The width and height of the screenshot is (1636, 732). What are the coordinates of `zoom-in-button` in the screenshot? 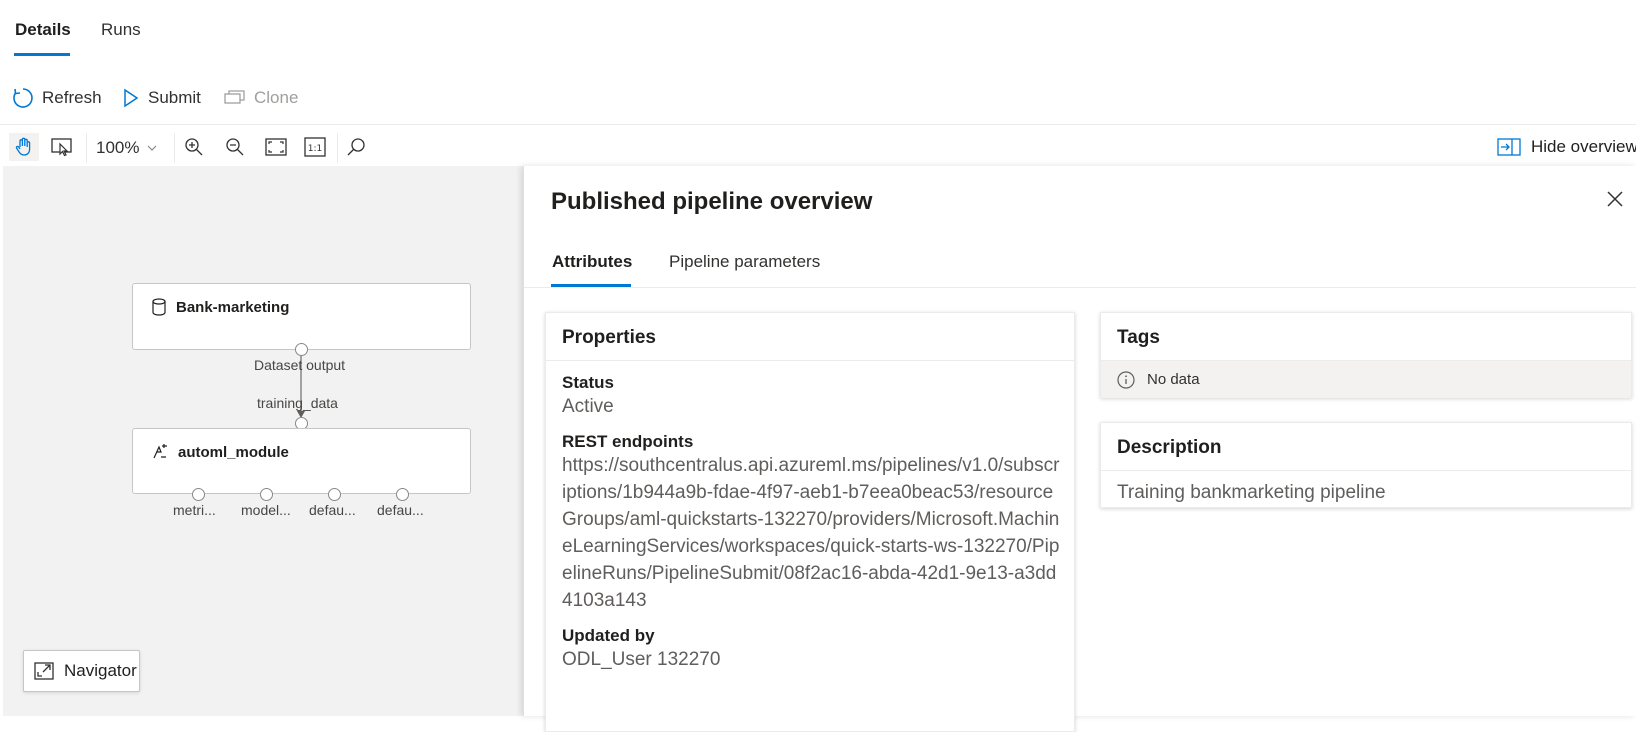 It's located at (194, 147).